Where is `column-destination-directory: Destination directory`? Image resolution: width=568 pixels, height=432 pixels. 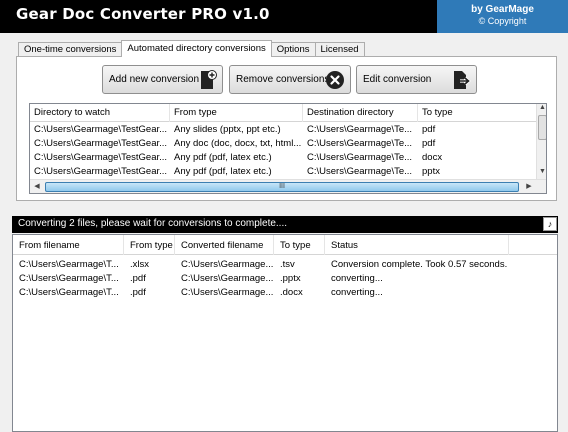 column-destination-directory: Destination directory is located at coordinates (360, 113).